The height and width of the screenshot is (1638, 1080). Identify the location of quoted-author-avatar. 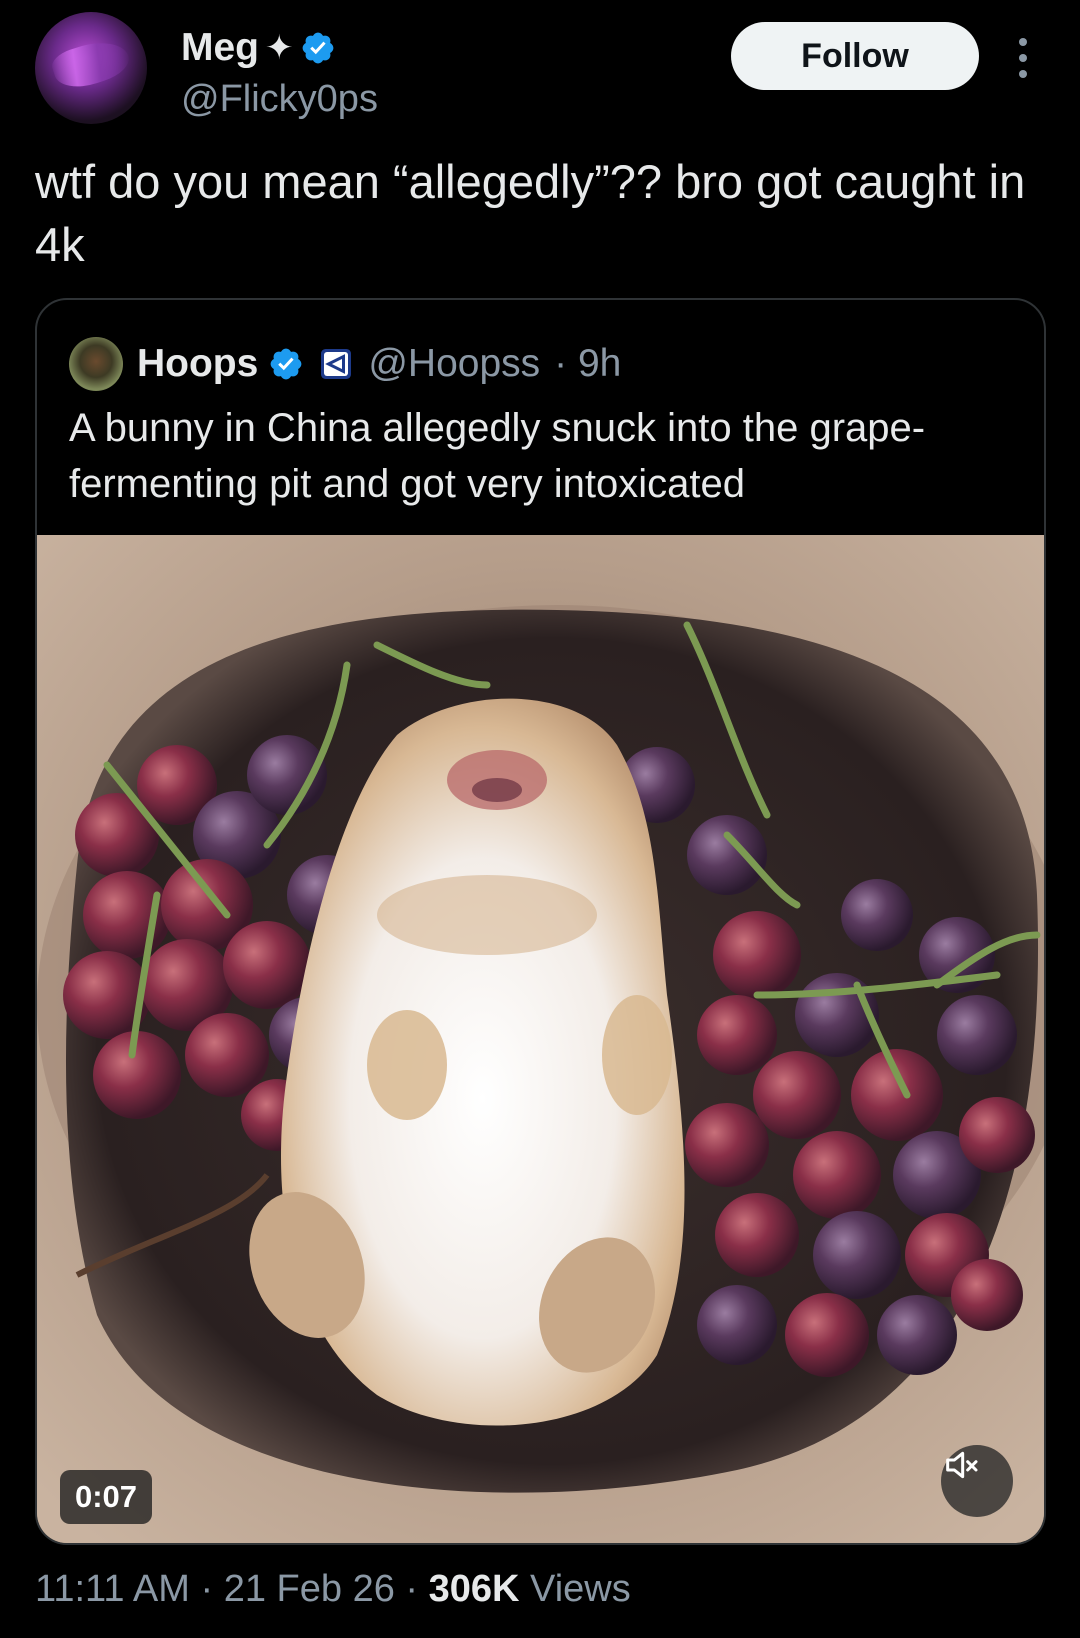
(96, 364).